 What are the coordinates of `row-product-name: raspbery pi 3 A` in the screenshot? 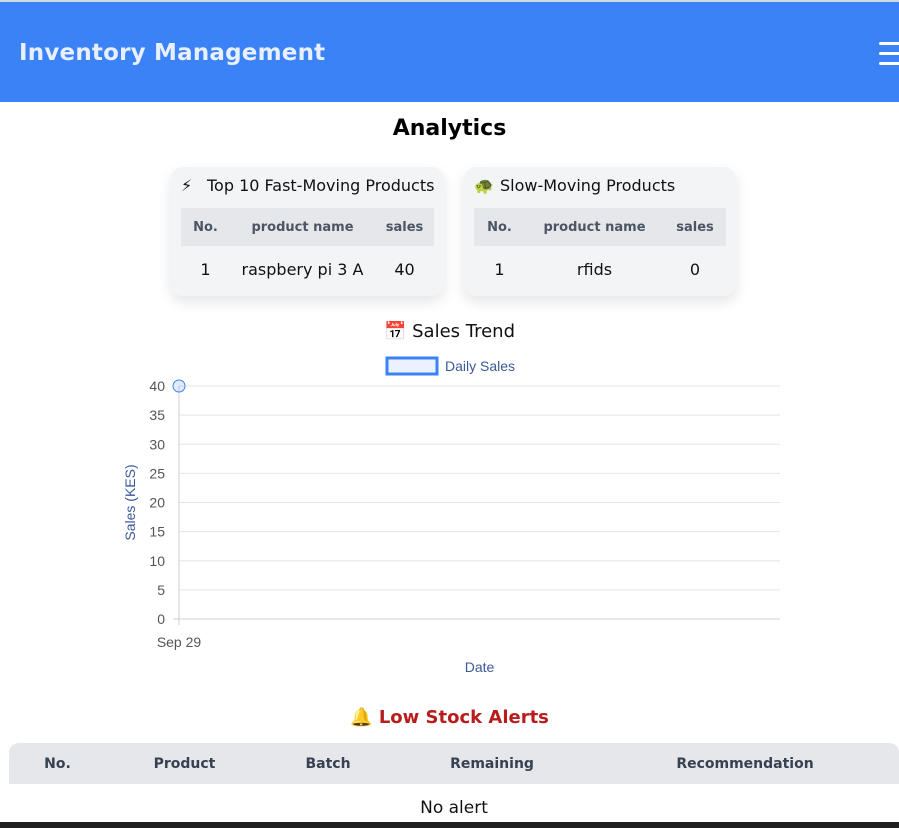 It's located at (302, 269).